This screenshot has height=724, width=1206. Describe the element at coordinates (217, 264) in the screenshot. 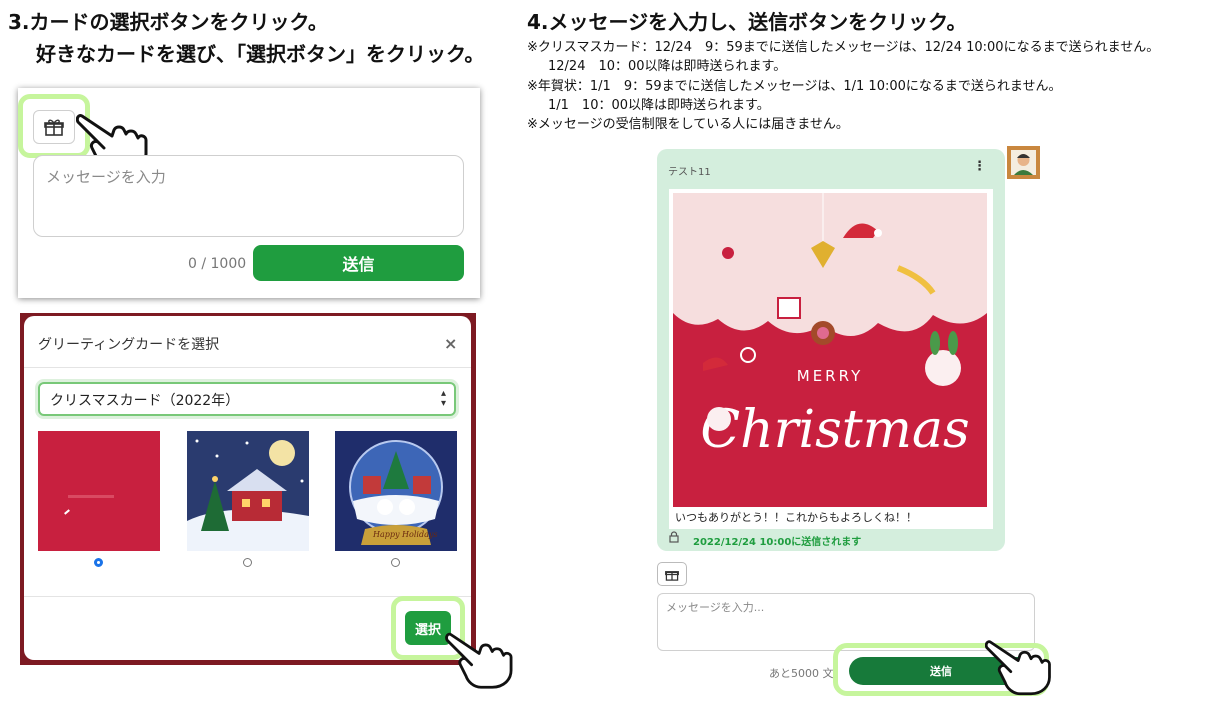

I see `char-counter: 0 / 1000` at that location.